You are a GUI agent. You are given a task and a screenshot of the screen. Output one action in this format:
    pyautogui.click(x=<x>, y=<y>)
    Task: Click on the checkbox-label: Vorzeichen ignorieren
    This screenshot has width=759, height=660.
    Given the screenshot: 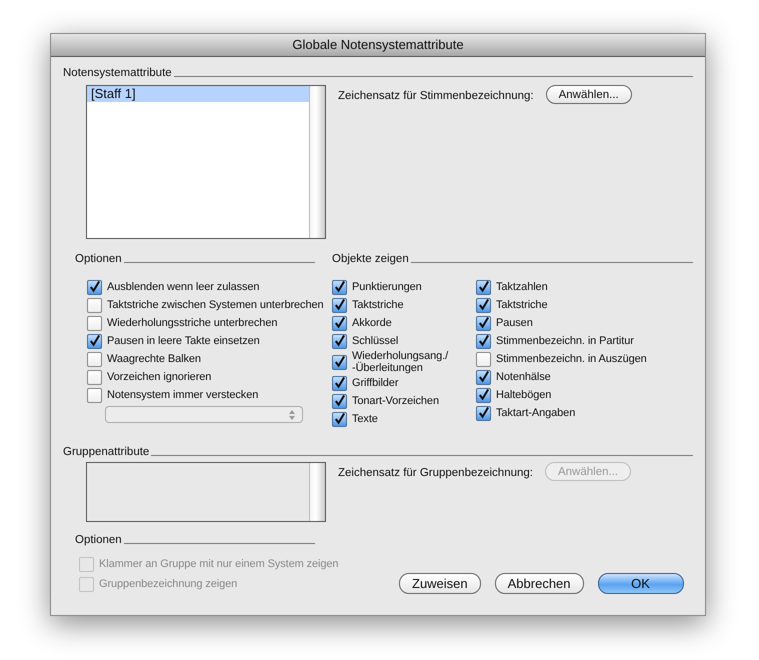 What is the action you would take?
    pyautogui.click(x=159, y=377)
    